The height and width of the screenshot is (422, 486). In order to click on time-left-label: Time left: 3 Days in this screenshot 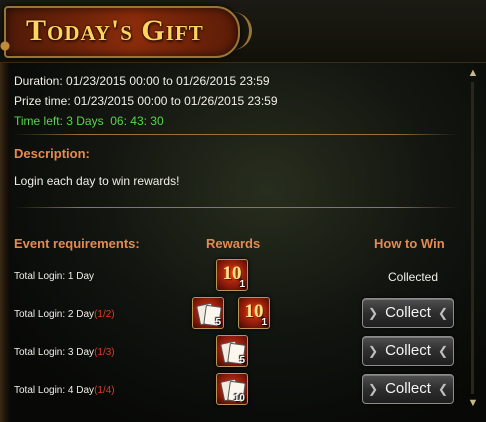, I will do `click(59, 121)`.